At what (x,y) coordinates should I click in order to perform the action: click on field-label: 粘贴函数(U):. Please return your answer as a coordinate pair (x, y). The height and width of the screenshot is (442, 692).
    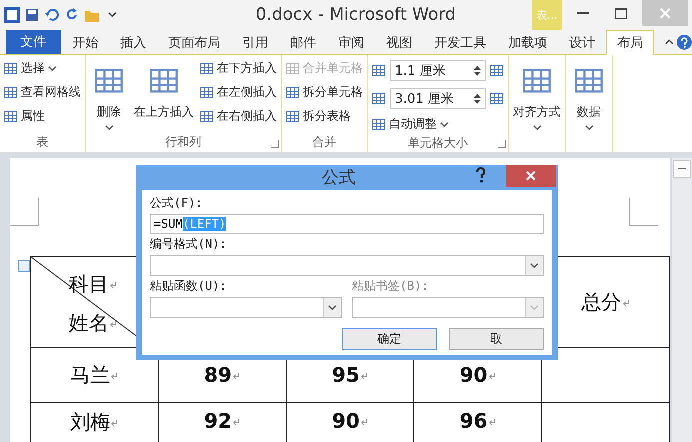
    Looking at the image, I should click on (189, 286).